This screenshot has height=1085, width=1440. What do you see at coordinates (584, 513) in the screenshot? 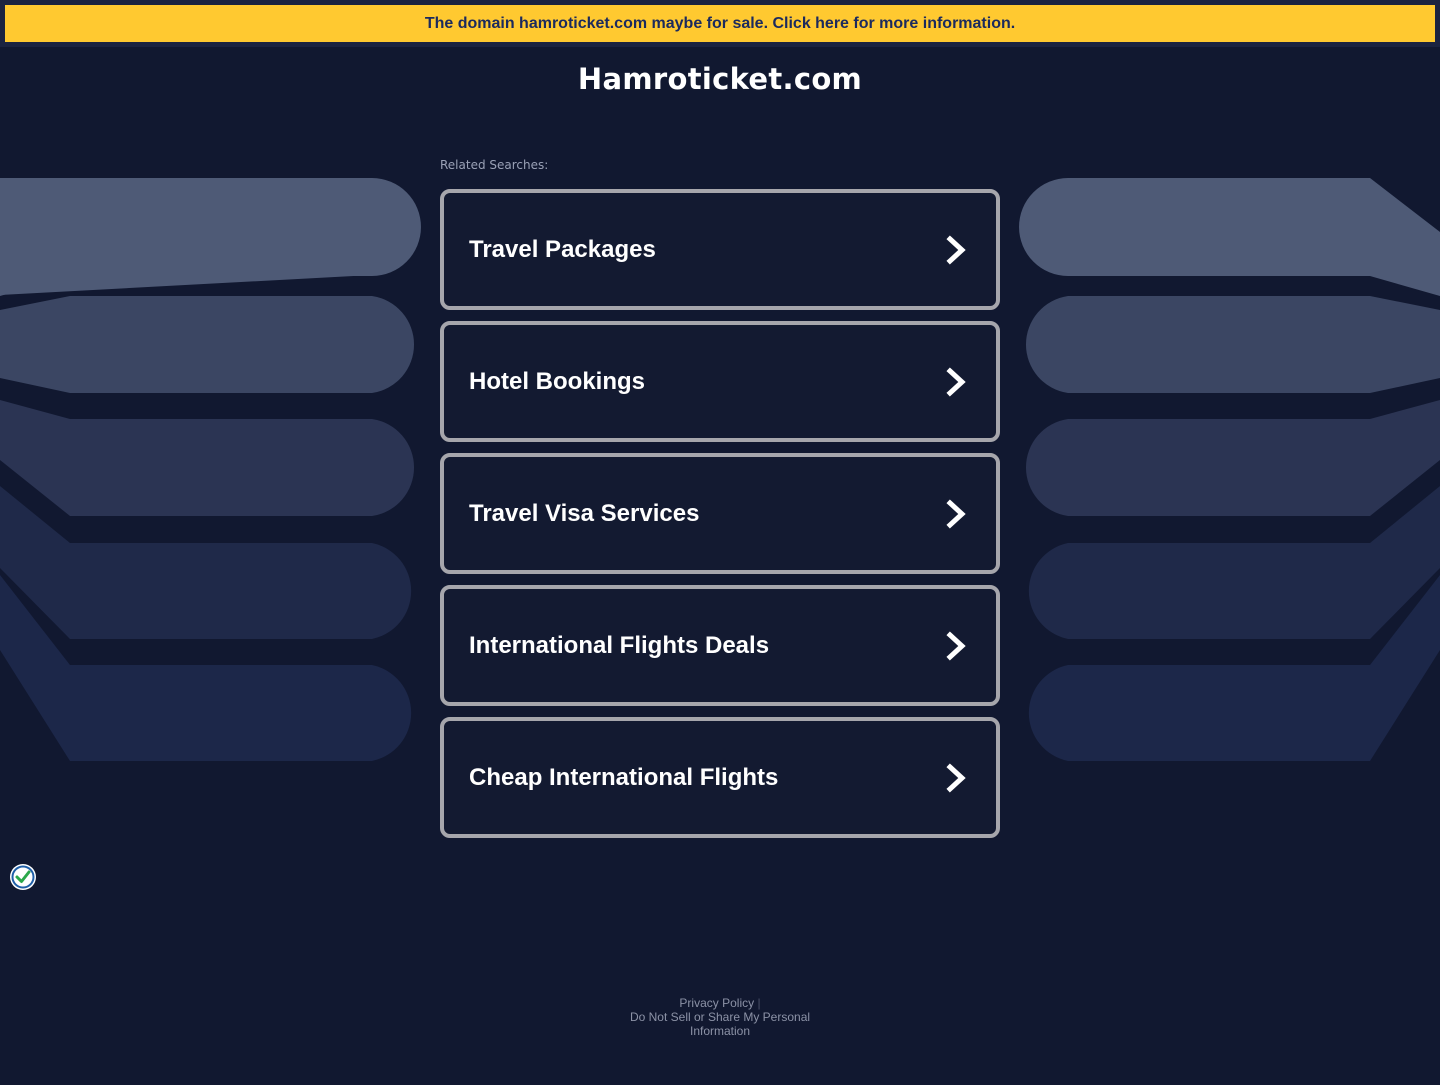
I see `related-link-label: Travel Visa Services` at bounding box center [584, 513].